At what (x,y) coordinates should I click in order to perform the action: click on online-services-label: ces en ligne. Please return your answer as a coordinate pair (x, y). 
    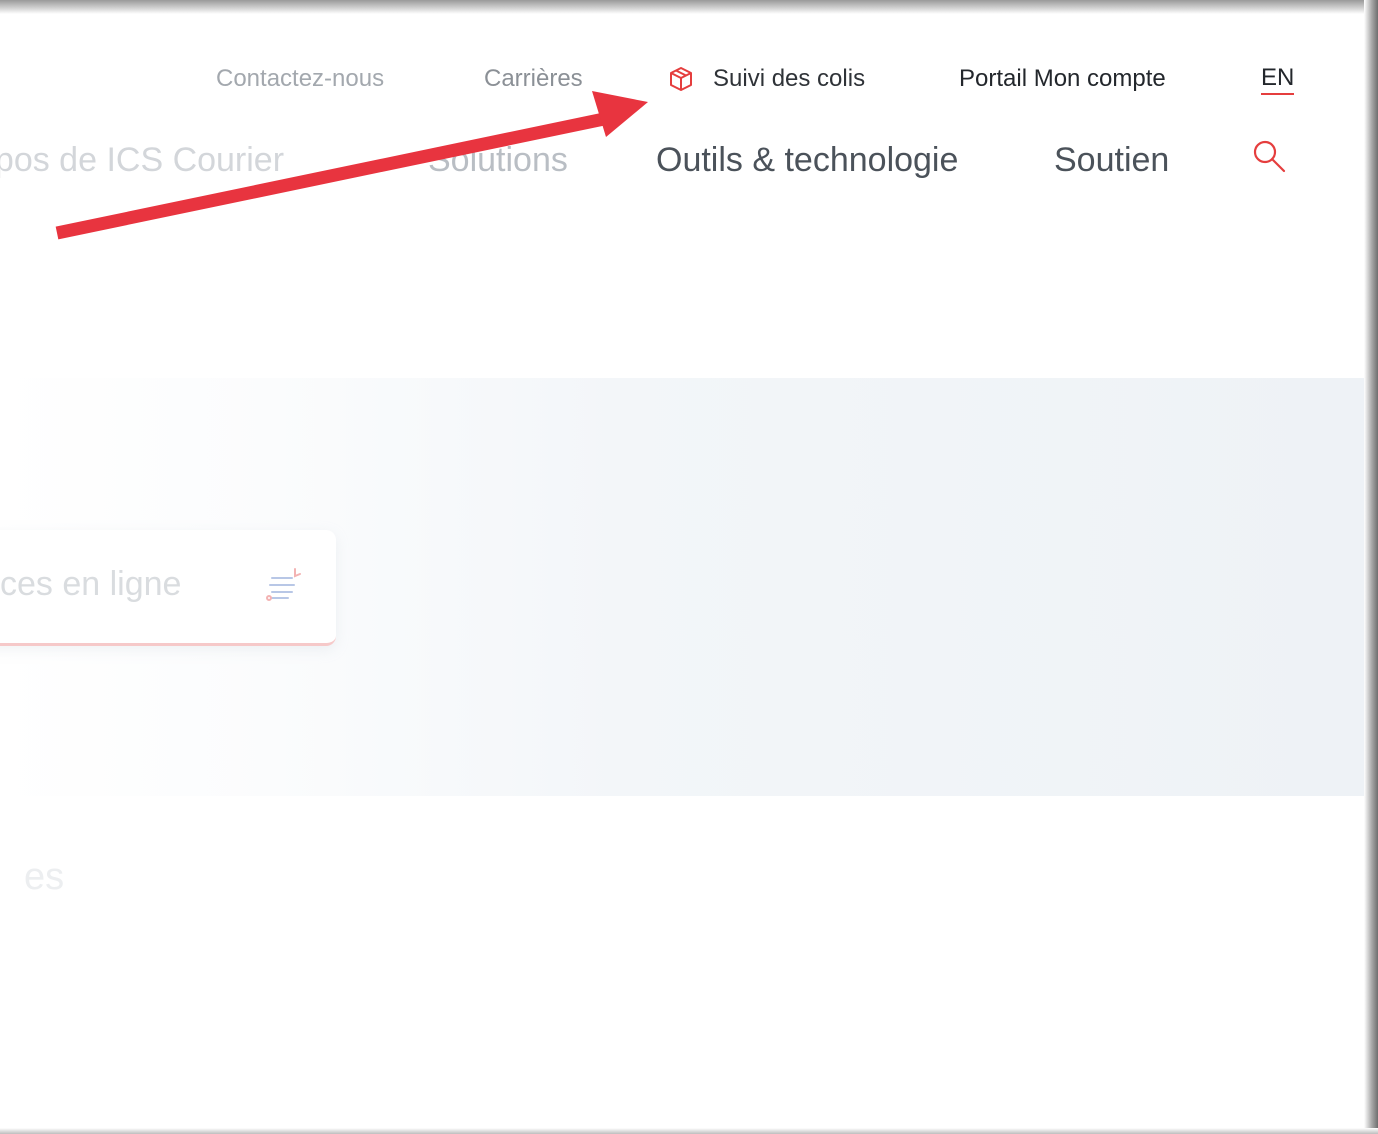
    Looking at the image, I should click on (91, 584).